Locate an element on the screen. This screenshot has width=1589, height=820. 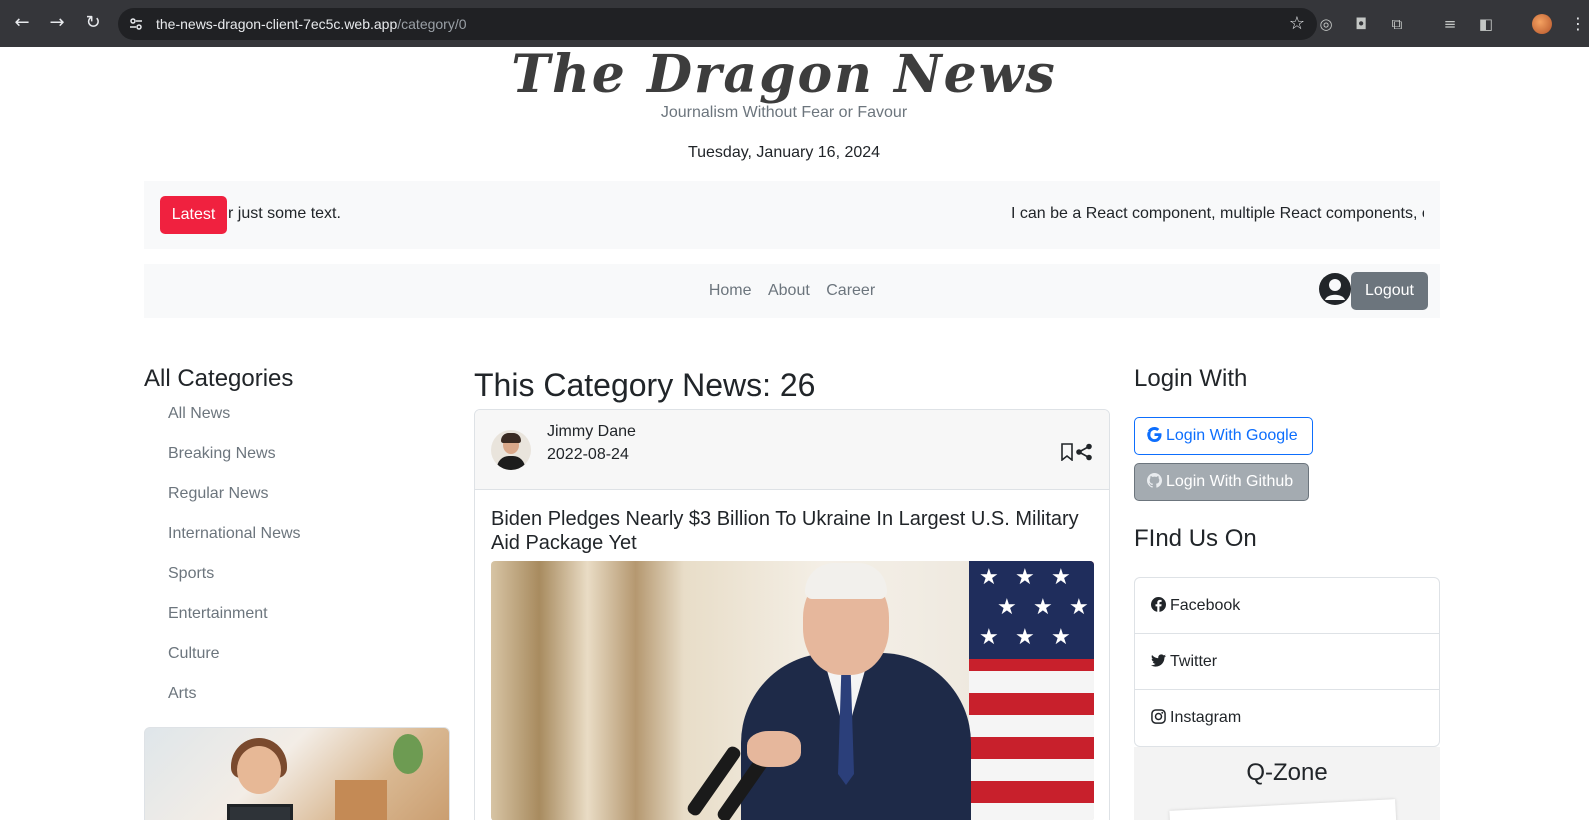
url-host: the-news-dragon-client-7ec5c.web.app is located at coordinates (277, 24).